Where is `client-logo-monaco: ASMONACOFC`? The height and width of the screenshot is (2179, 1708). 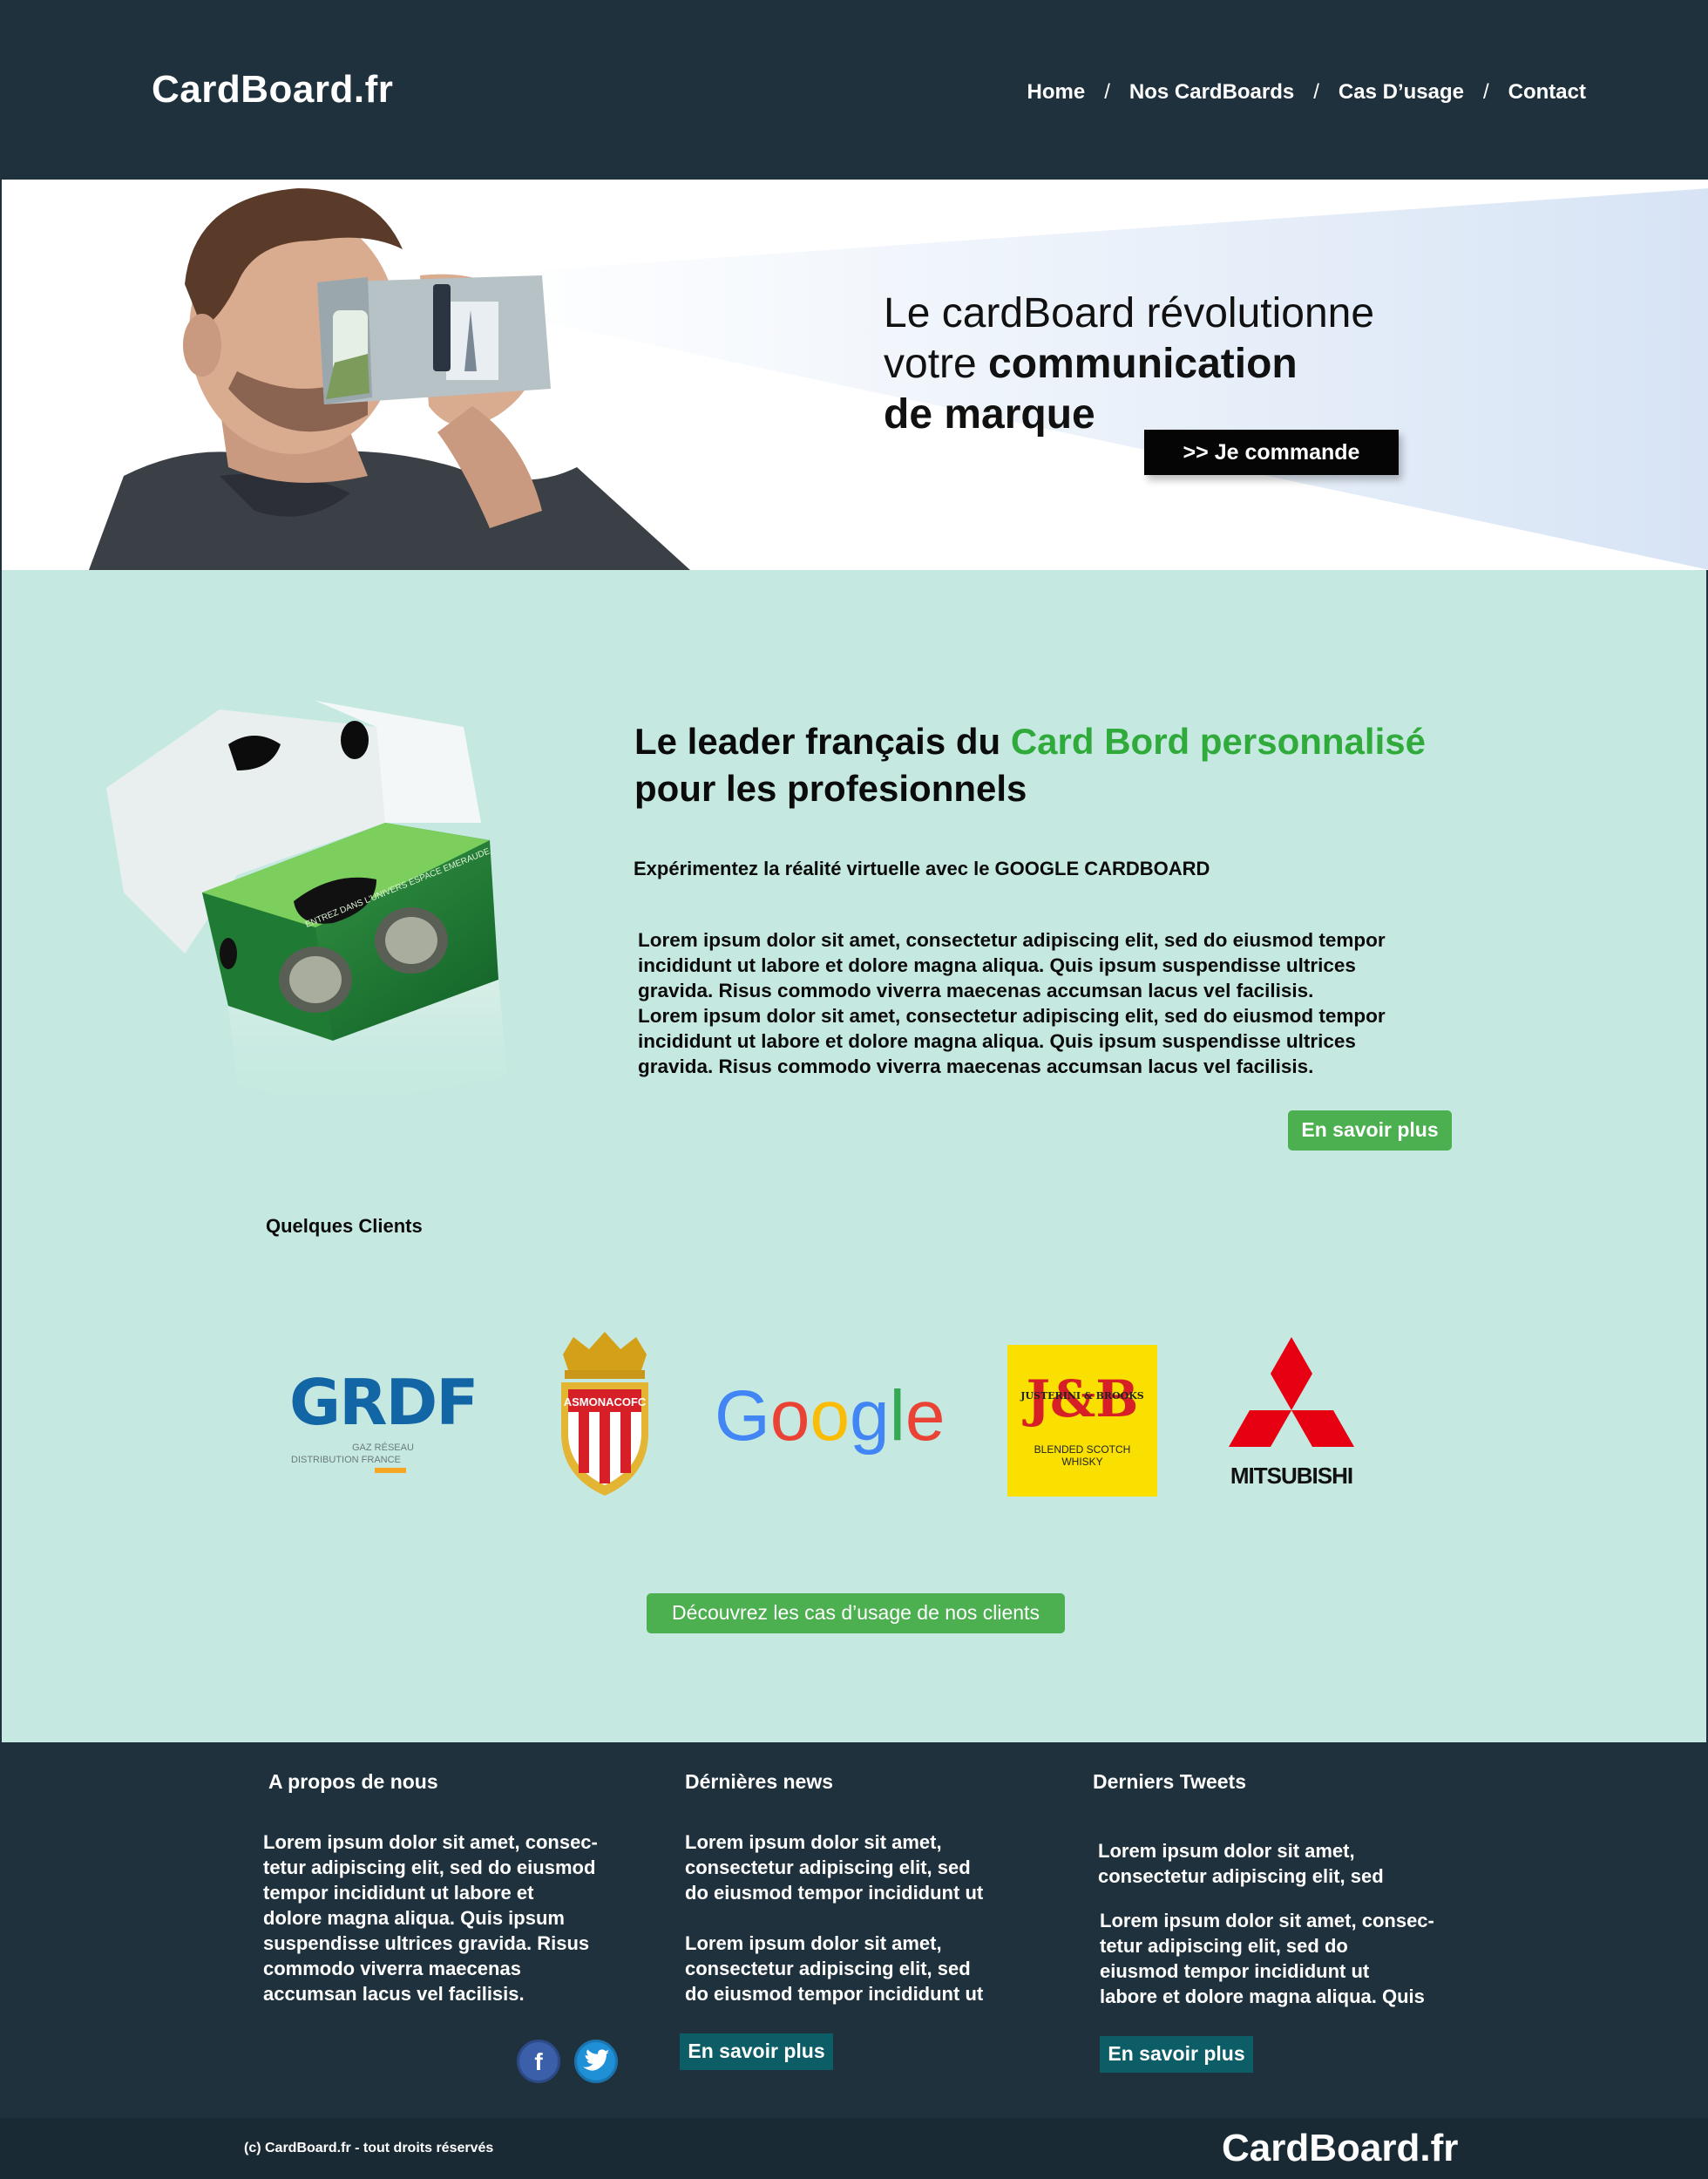 client-logo-monaco: ASMONACOFC is located at coordinates (605, 1413).